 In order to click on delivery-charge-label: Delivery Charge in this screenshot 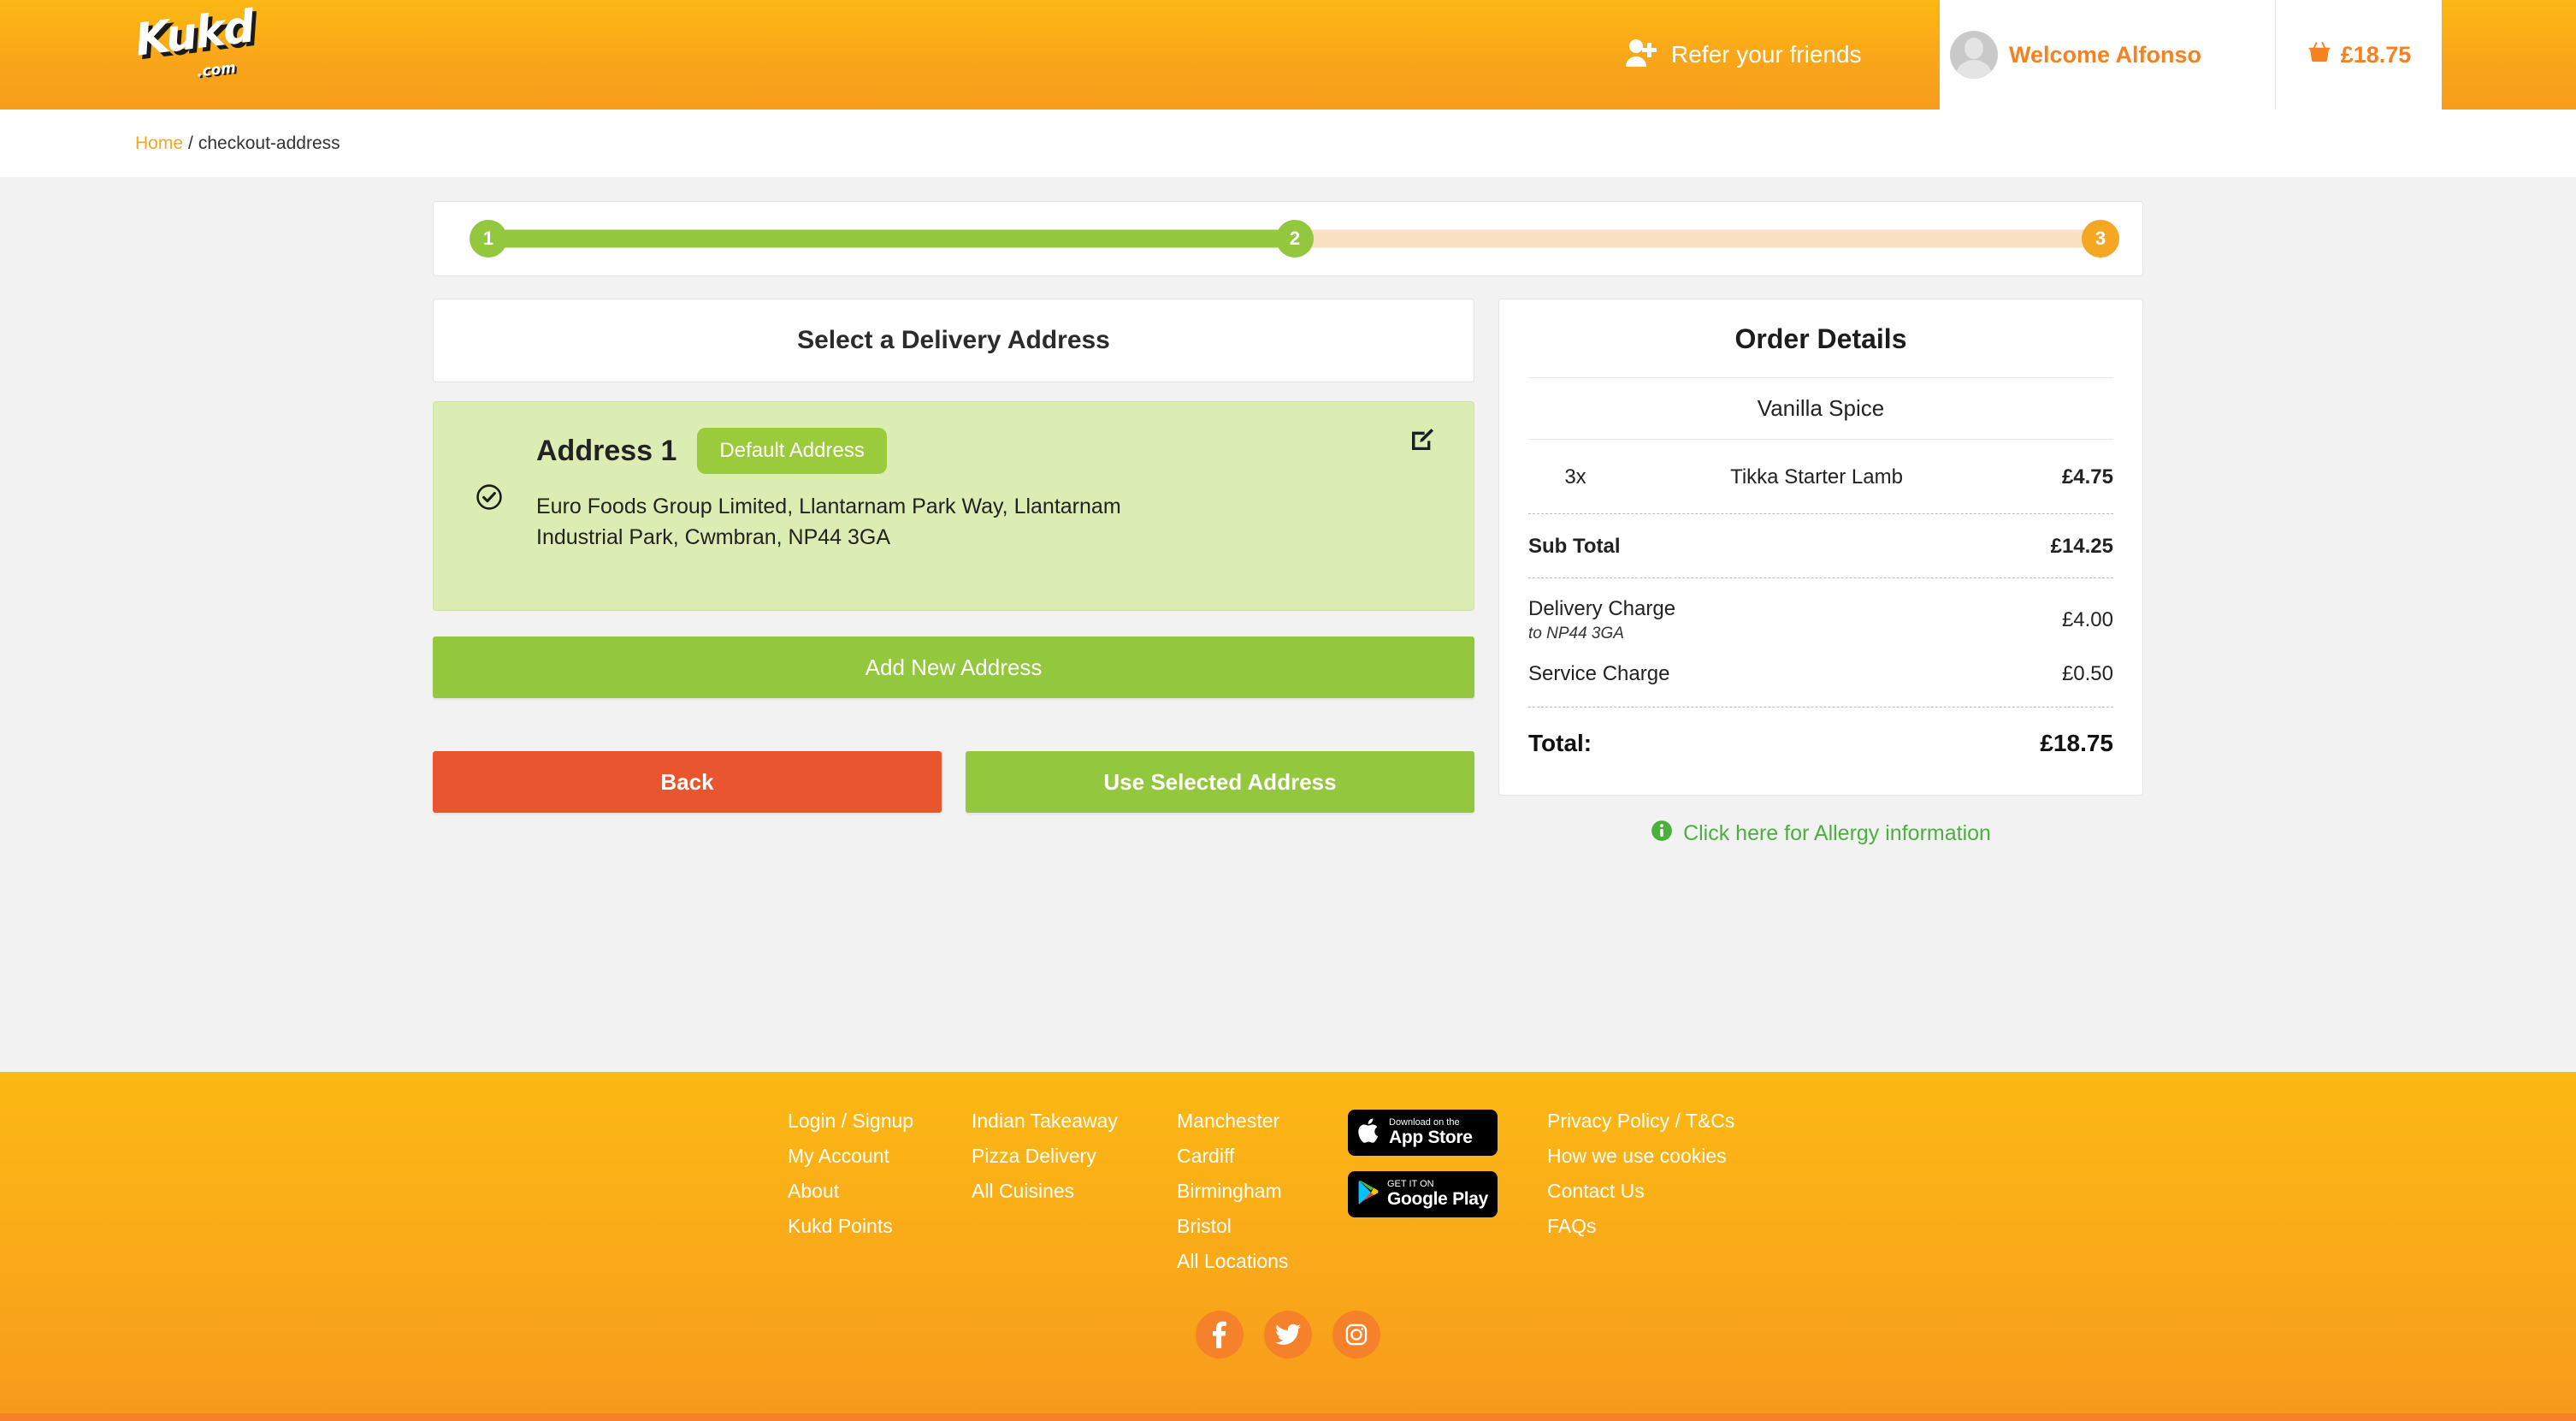, I will do `click(1602, 608)`.